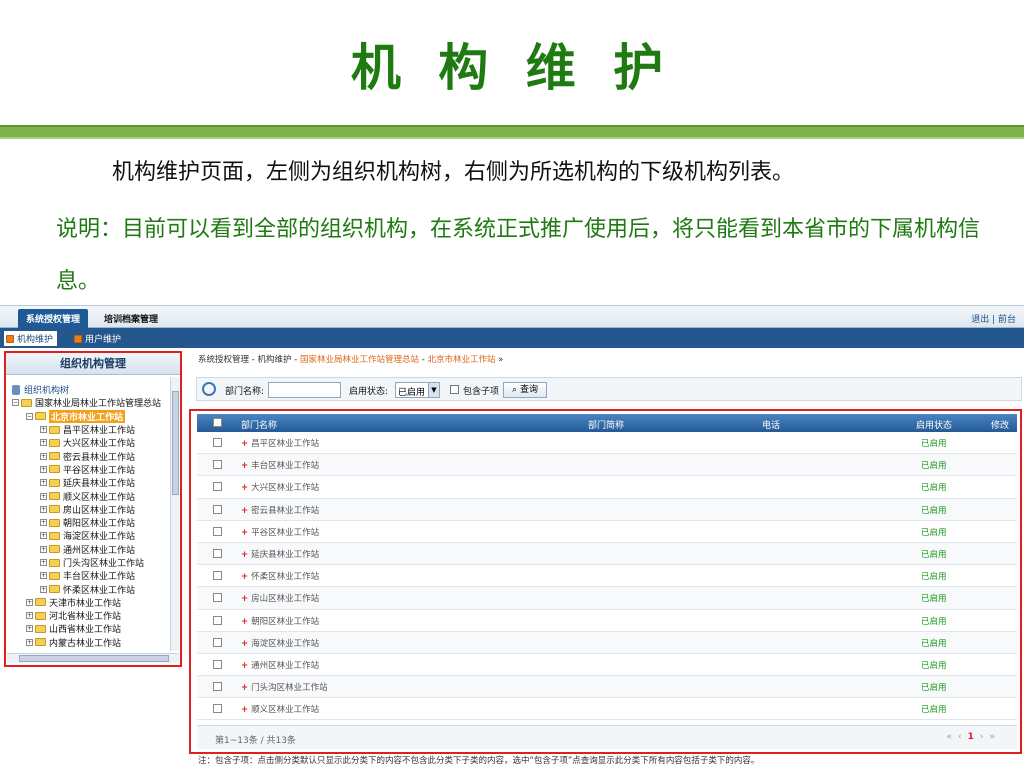 Image resolution: width=1024 pixels, height=768 pixels. I want to click on row-name: + 海淀区林业工作站, so click(280, 643).